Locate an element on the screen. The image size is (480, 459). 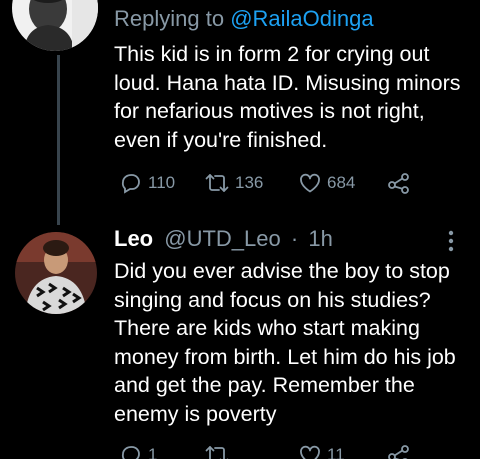
tweet-author-line: Leo @UTD_Leo · 1h is located at coordinates (223, 239).